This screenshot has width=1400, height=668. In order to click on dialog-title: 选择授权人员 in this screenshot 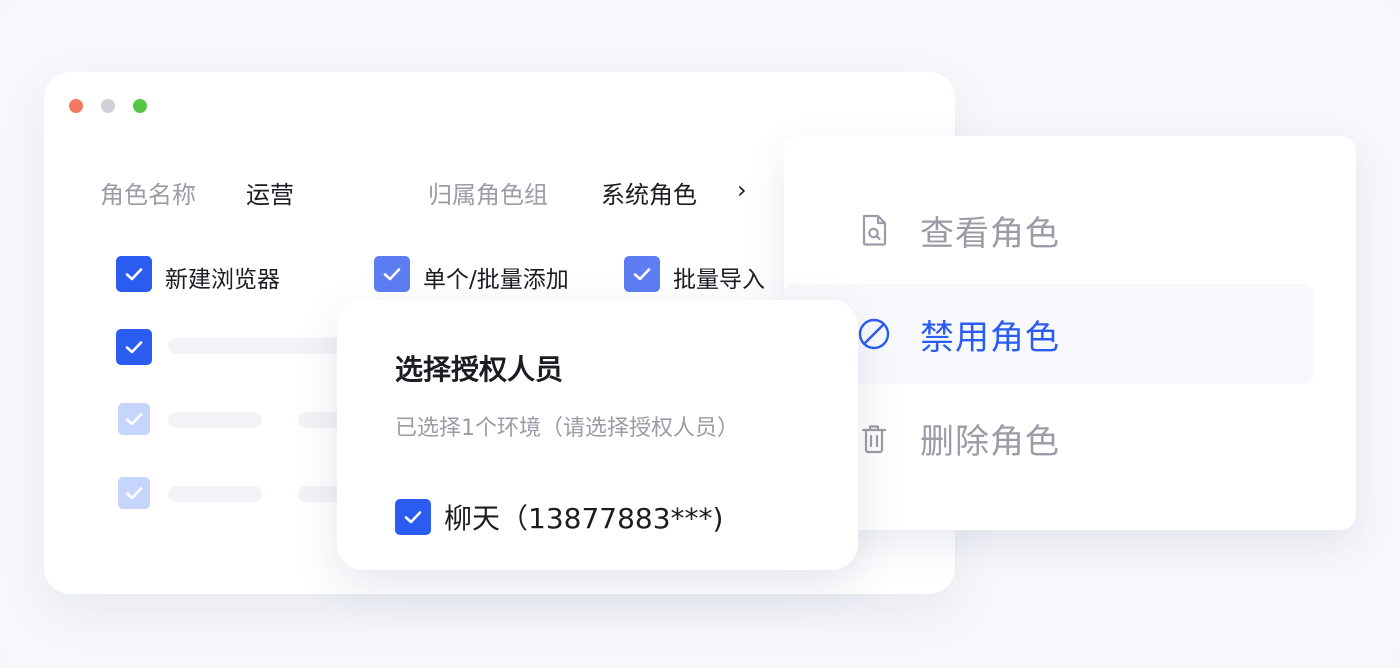, I will do `click(479, 369)`.